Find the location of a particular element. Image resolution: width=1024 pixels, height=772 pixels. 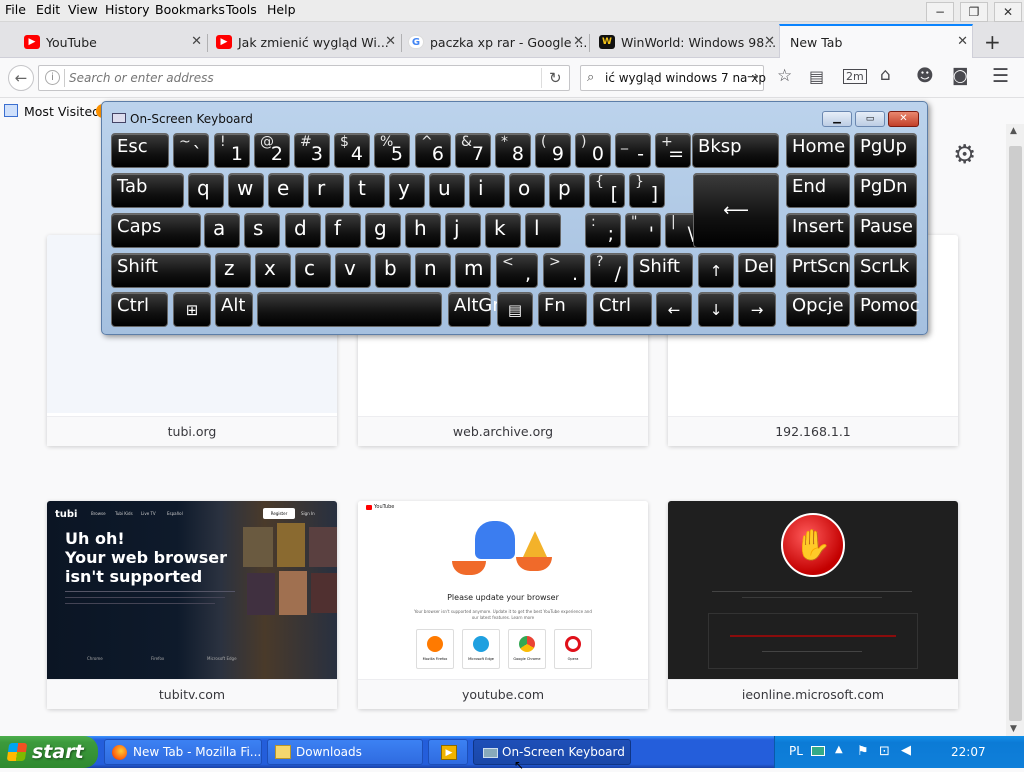

osk-key-pgdn: PgDn is located at coordinates (885, 190).